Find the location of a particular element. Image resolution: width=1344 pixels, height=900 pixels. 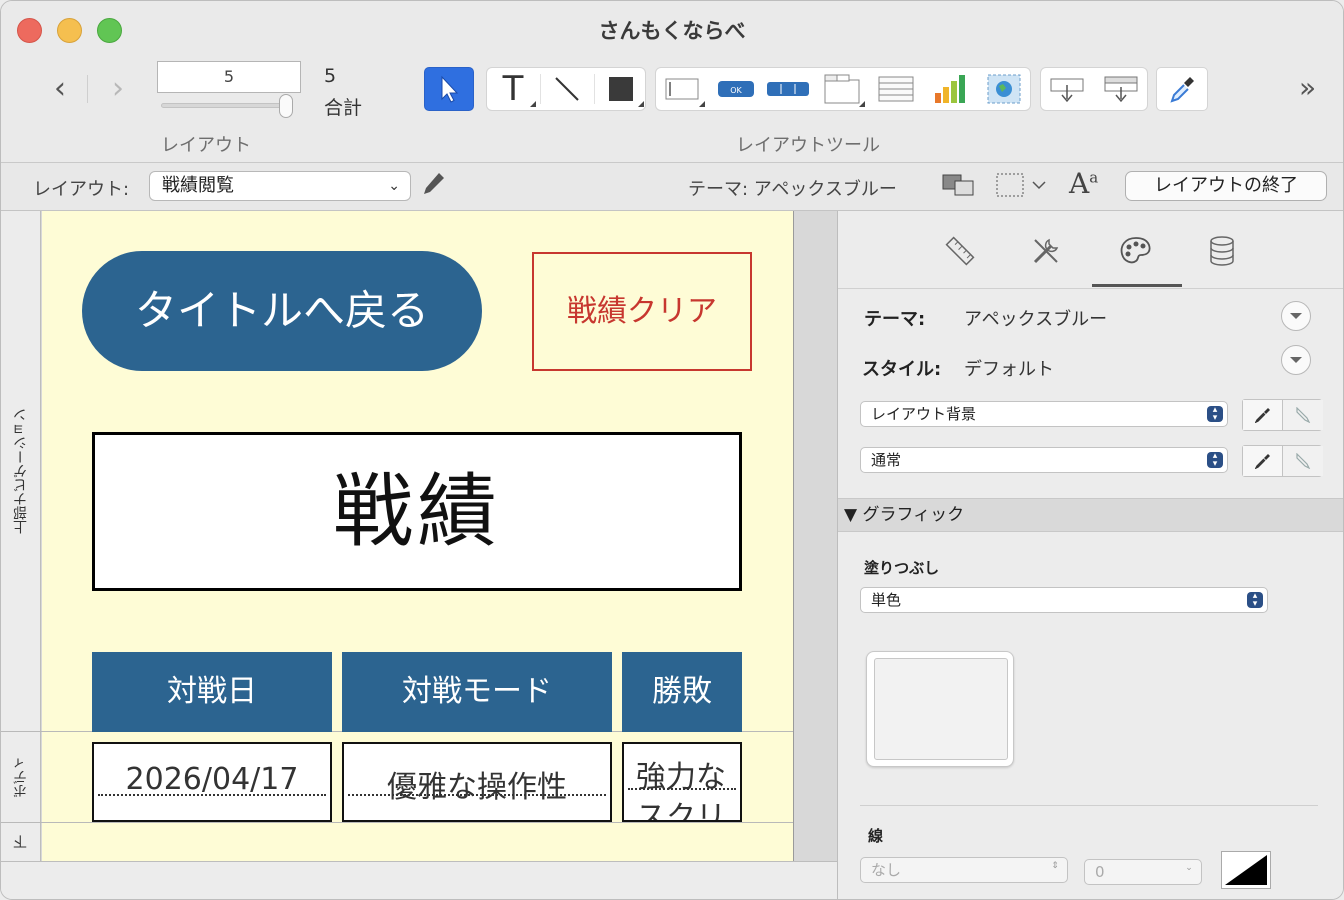

paste-state-style-button is located at coordinates (1303, 461).